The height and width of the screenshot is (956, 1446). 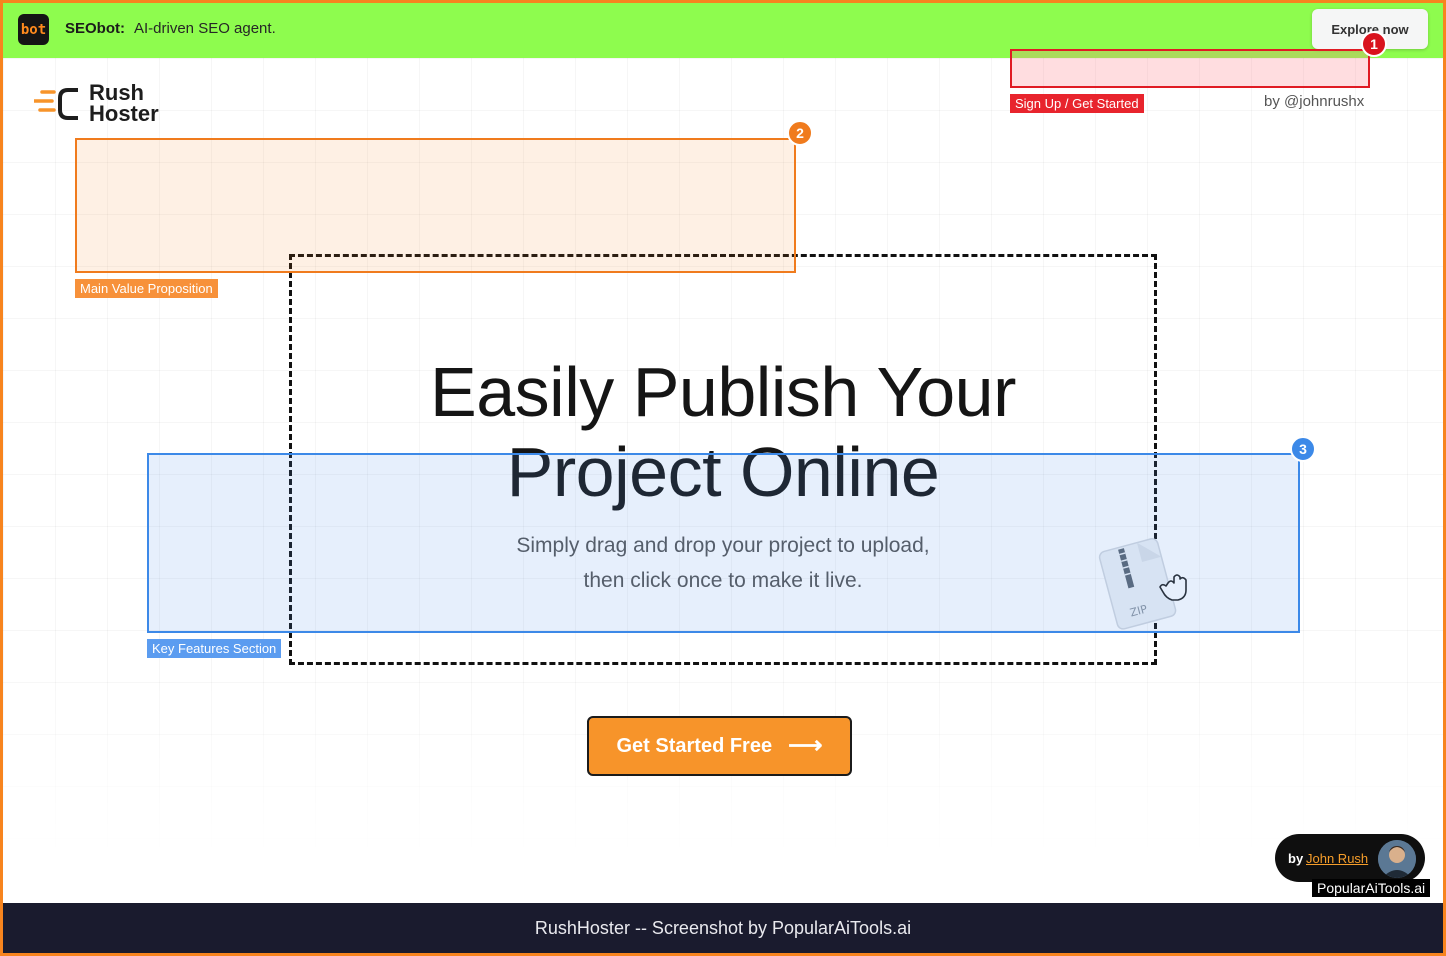 I want to click on seobot-logo: bot, so click(x=33, y=29).